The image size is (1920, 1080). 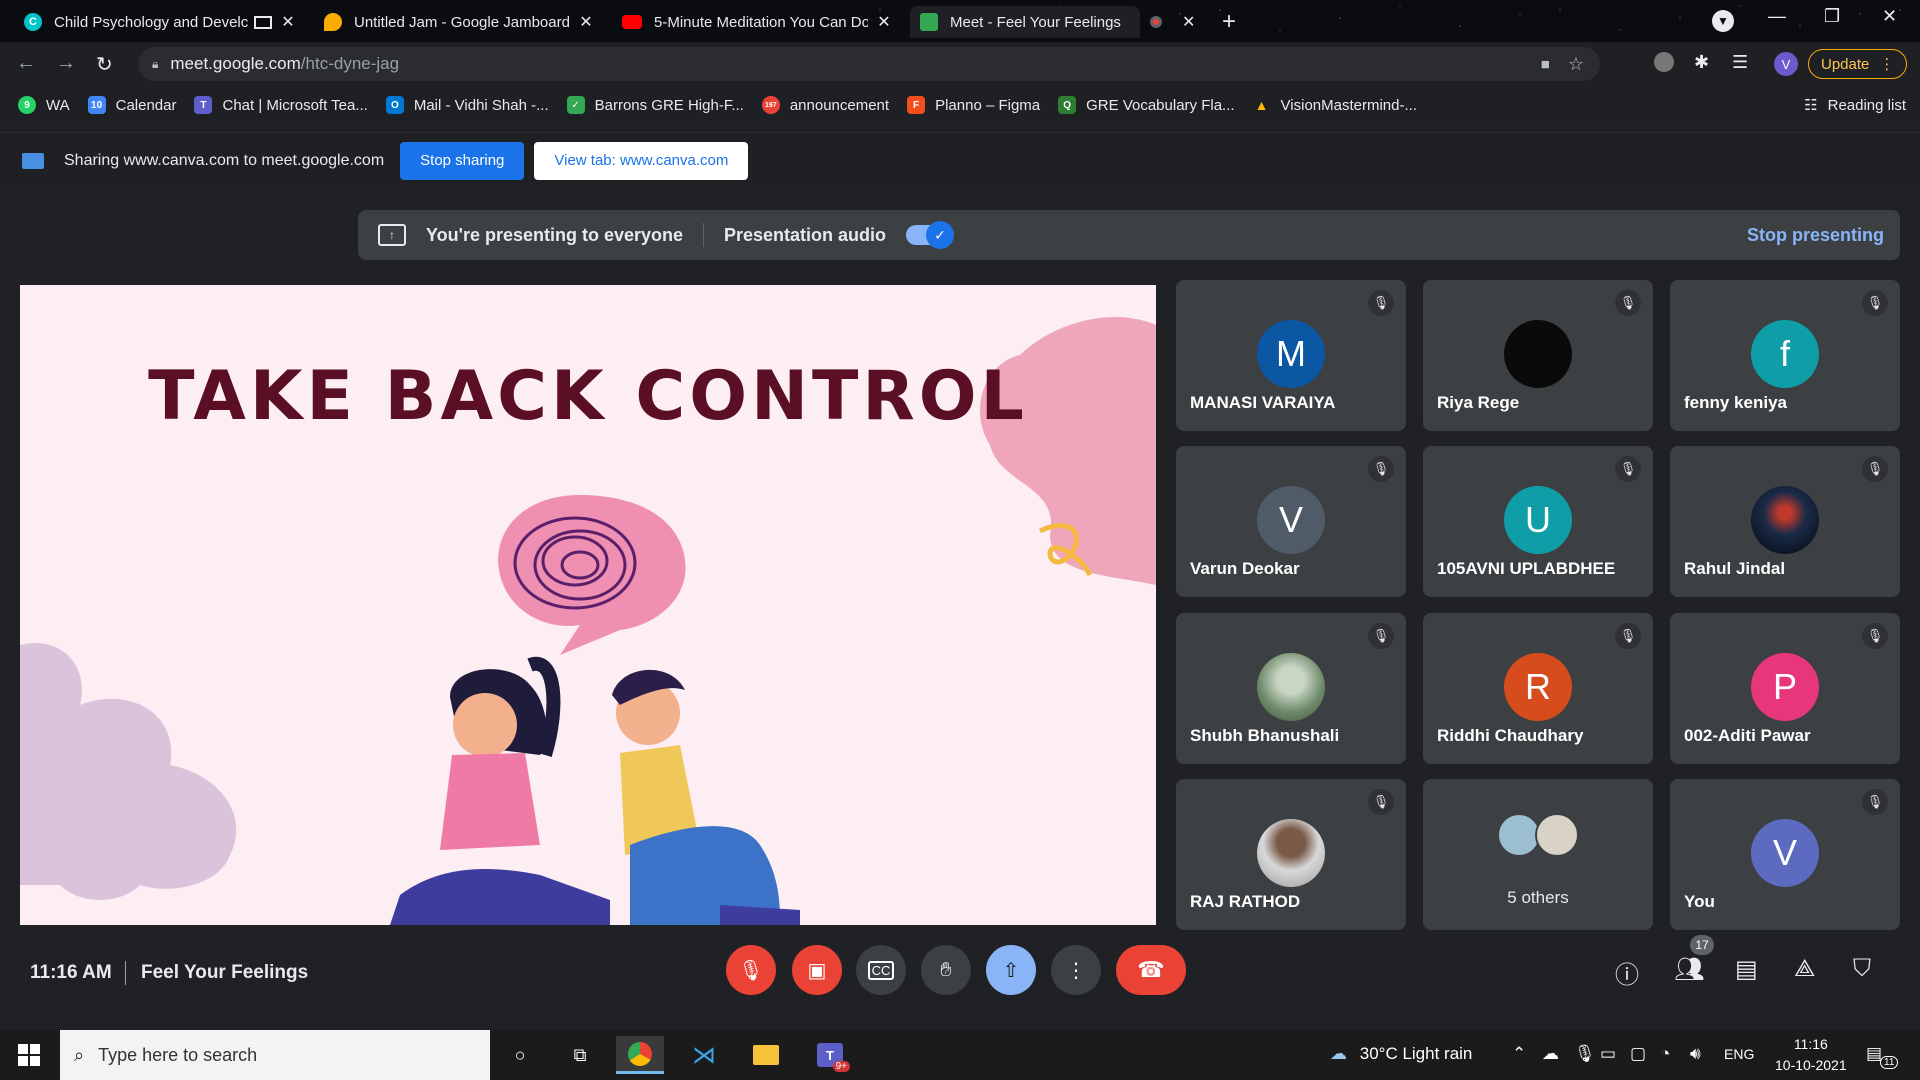 What do you see at coordinates (520, 1055) in the screenshot?
I see `cortana-icon: ○` at bounding box center [520, 1055].